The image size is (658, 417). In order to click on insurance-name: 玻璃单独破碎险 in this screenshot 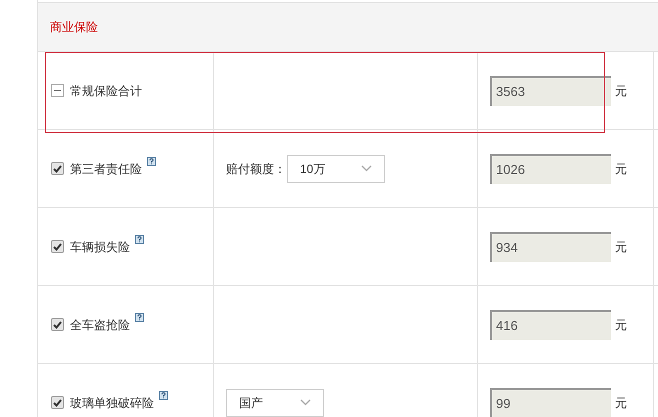, I will do `click(112, 403)`.